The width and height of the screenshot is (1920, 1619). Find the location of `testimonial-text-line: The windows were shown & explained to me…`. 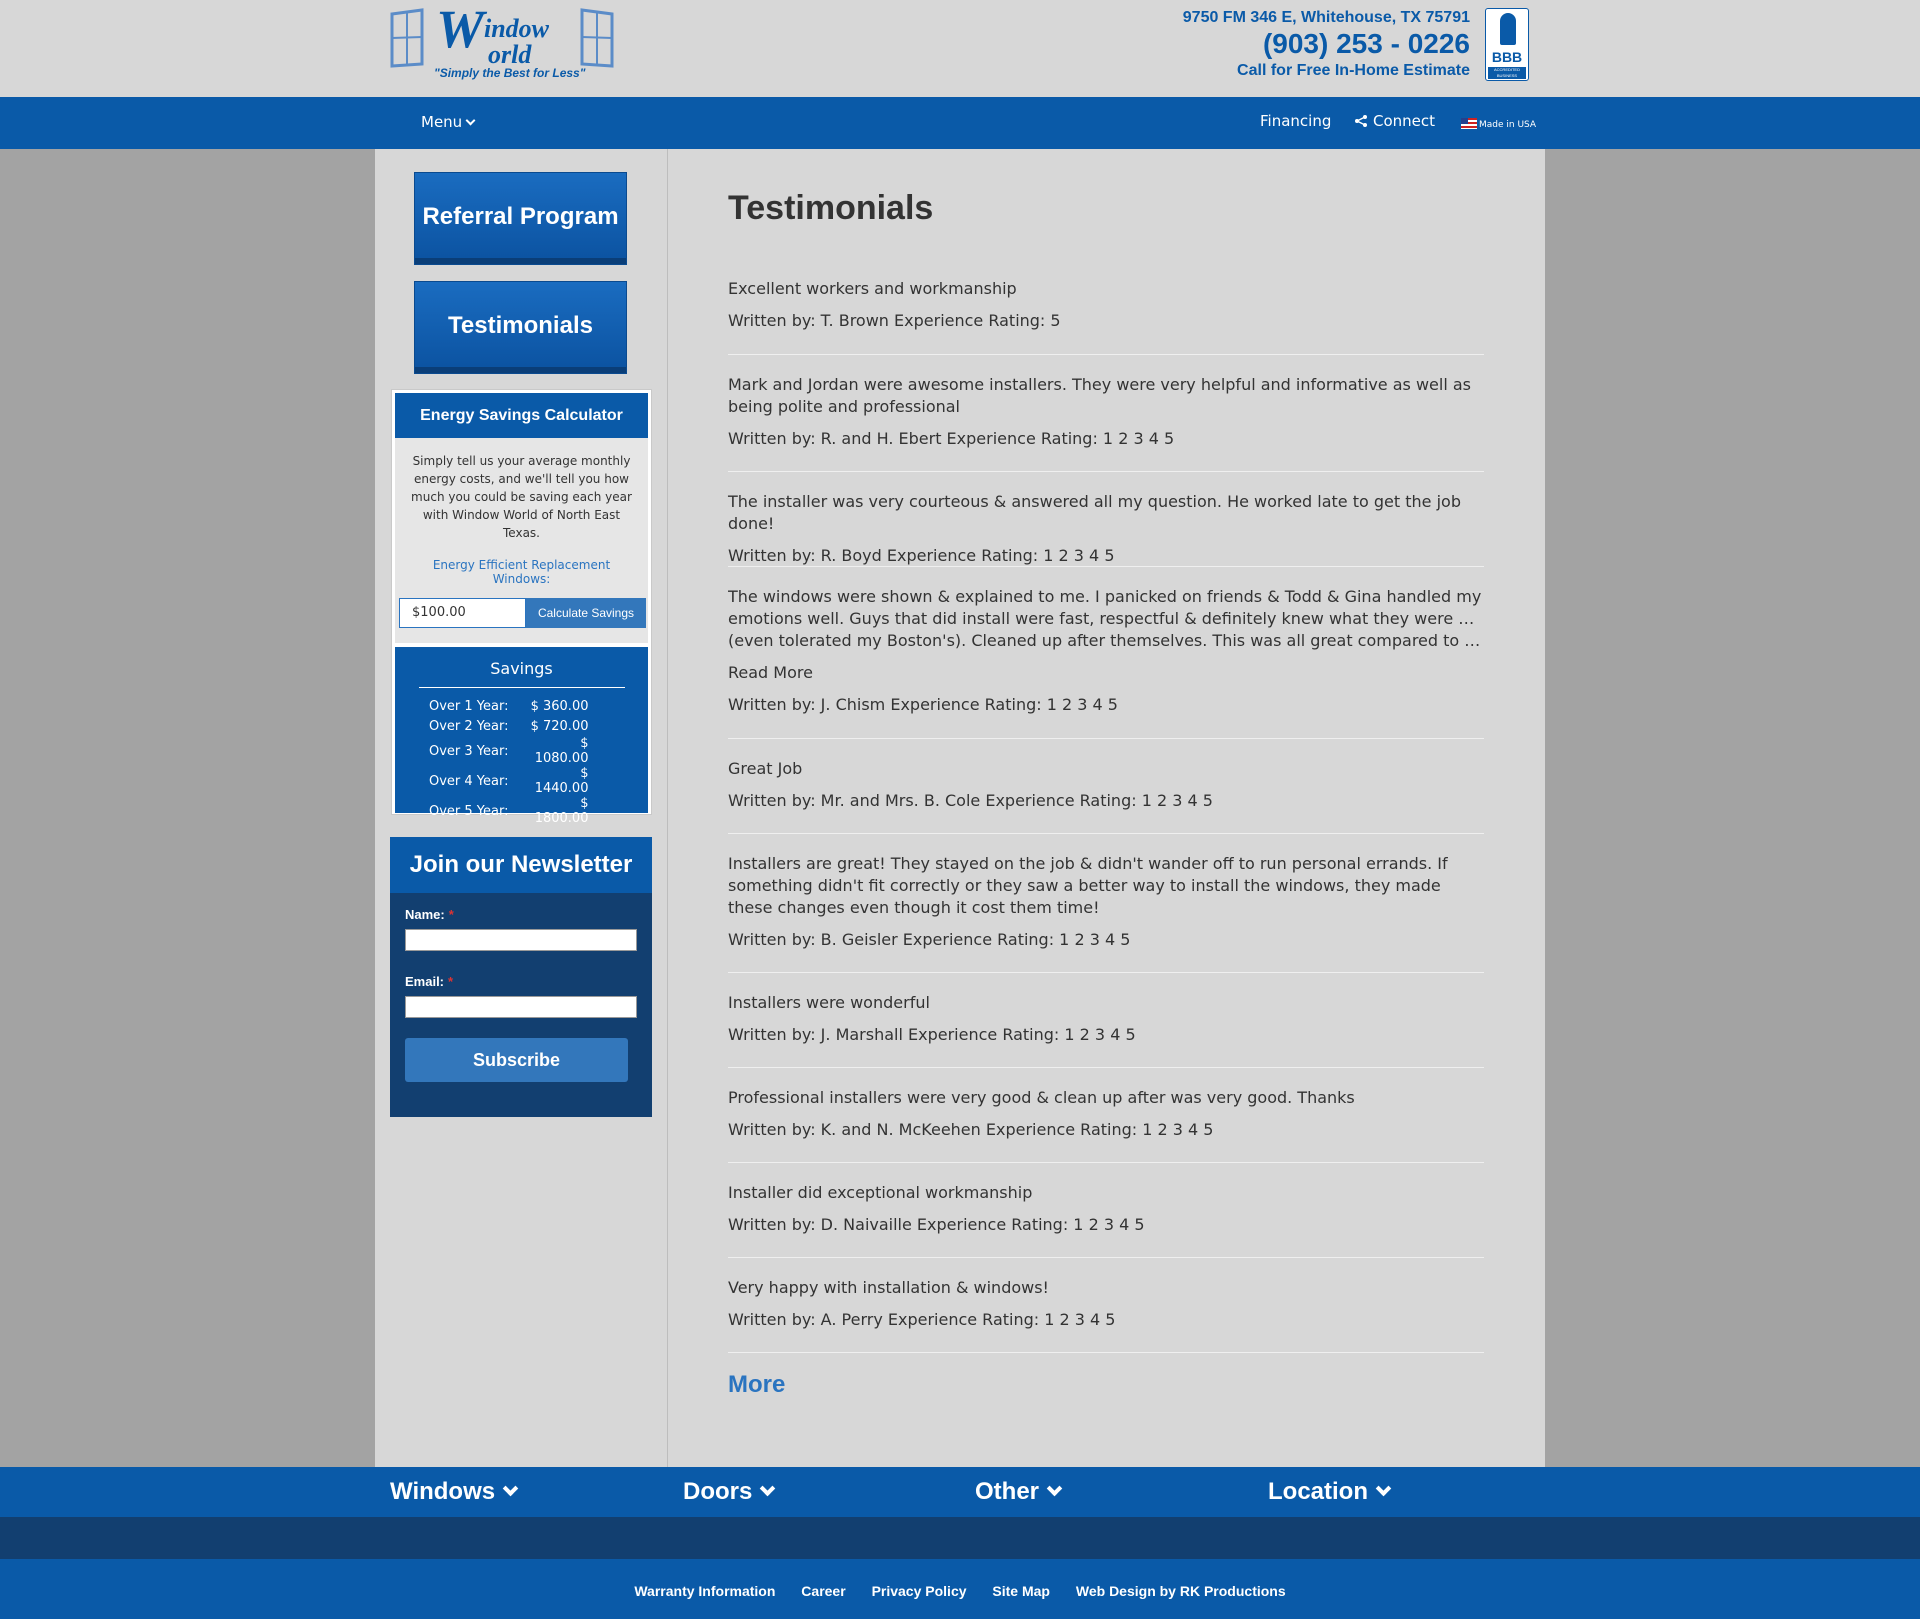

testimonial-text-line: The windows were shown & explained to me… is located at coordinates (1105, 596).